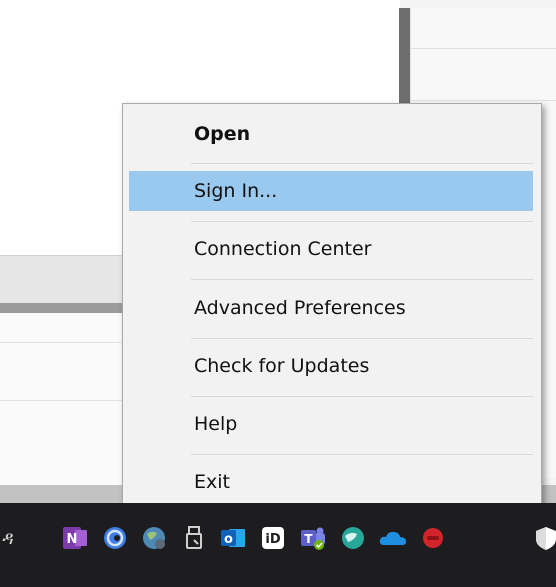  I want to click on globe-icon, so click(154, 538).